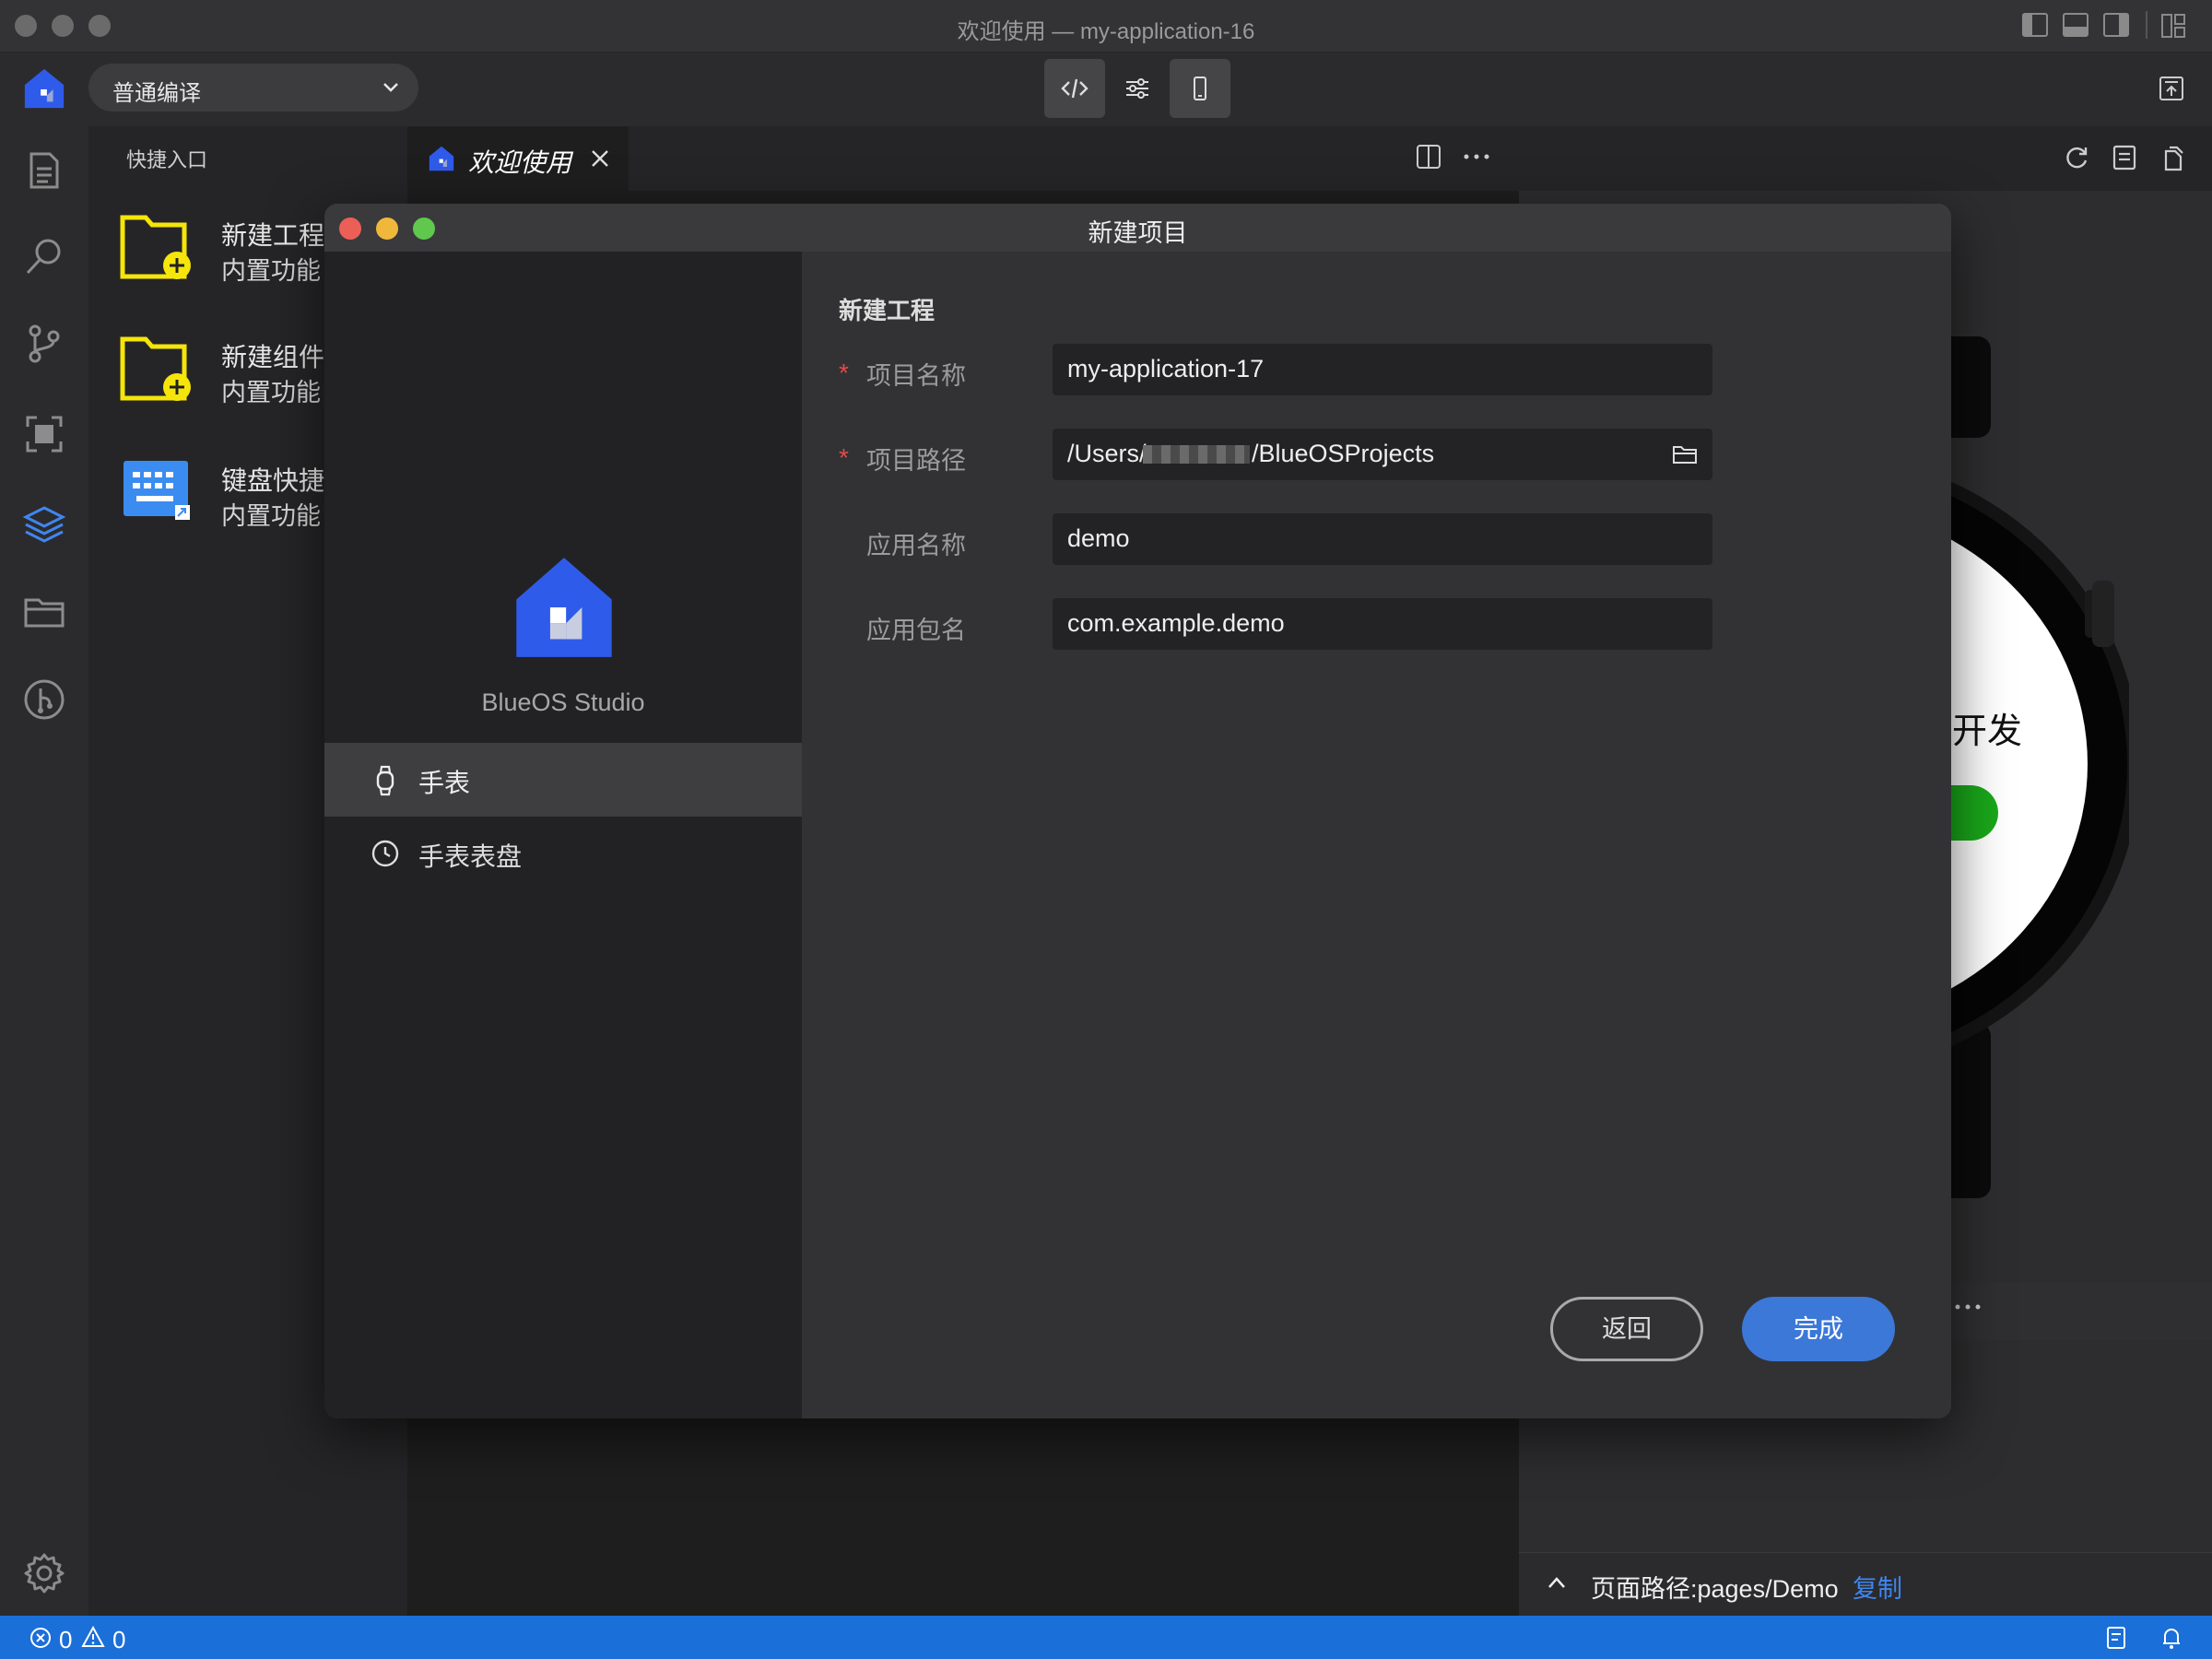 This screenshot has height=1659, width=2212. I want to click on folders-icon, so click(44, 611).